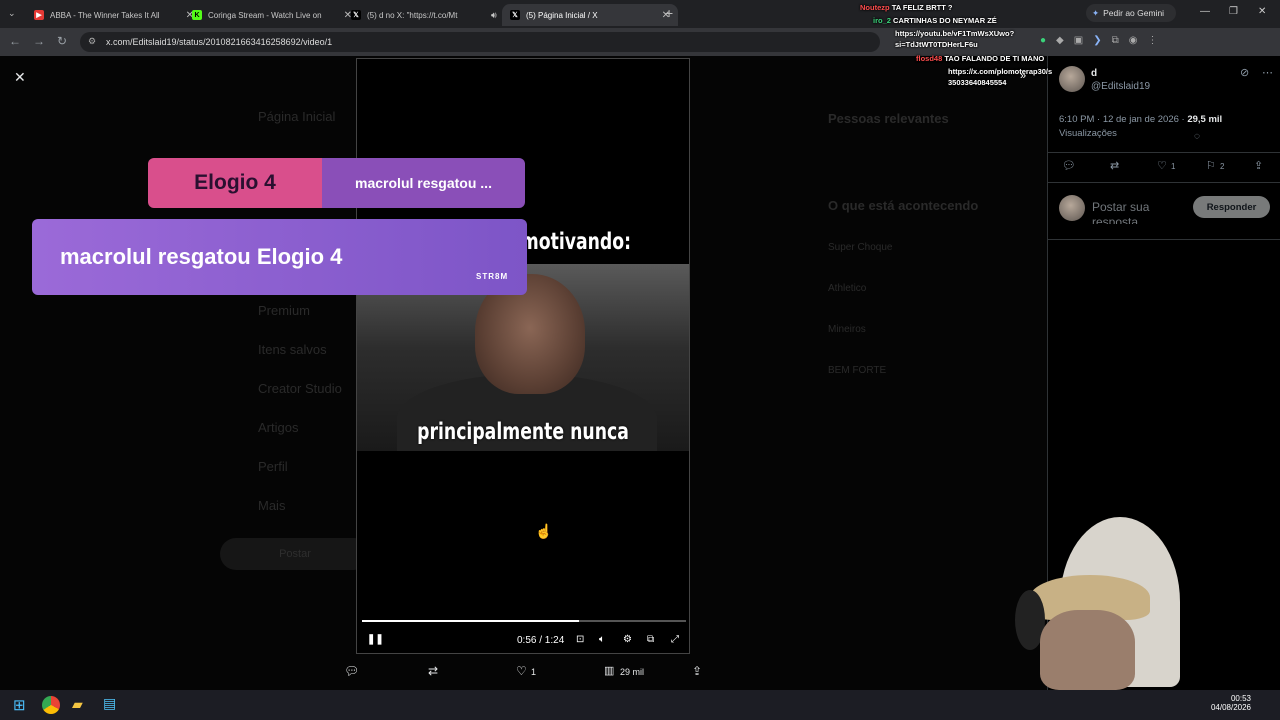 This screenshot has width=1280, height=720. What do you see at coordinates (857, 370) in the screenshot?
I see `bg-trend: BEM FORTE` at bounding box center [857, 370].